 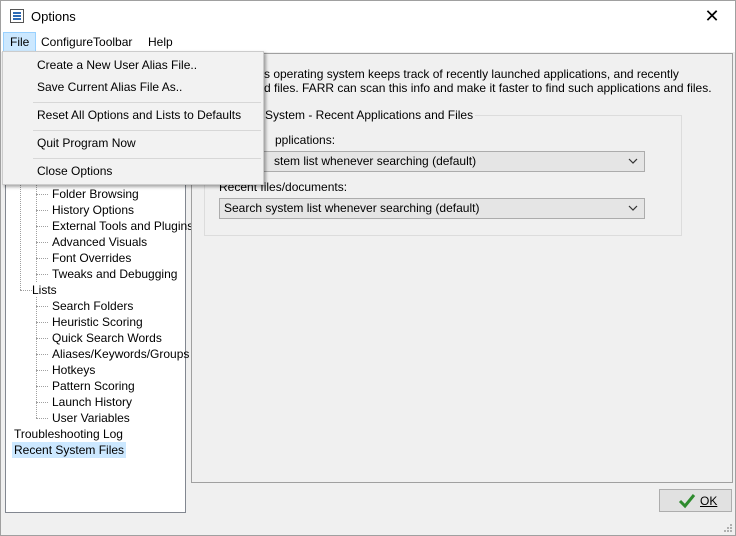 What do you see at coordinates (687, 501) in the screenshot?
I see `checkmark-icon` at bounding box center [687, 501].